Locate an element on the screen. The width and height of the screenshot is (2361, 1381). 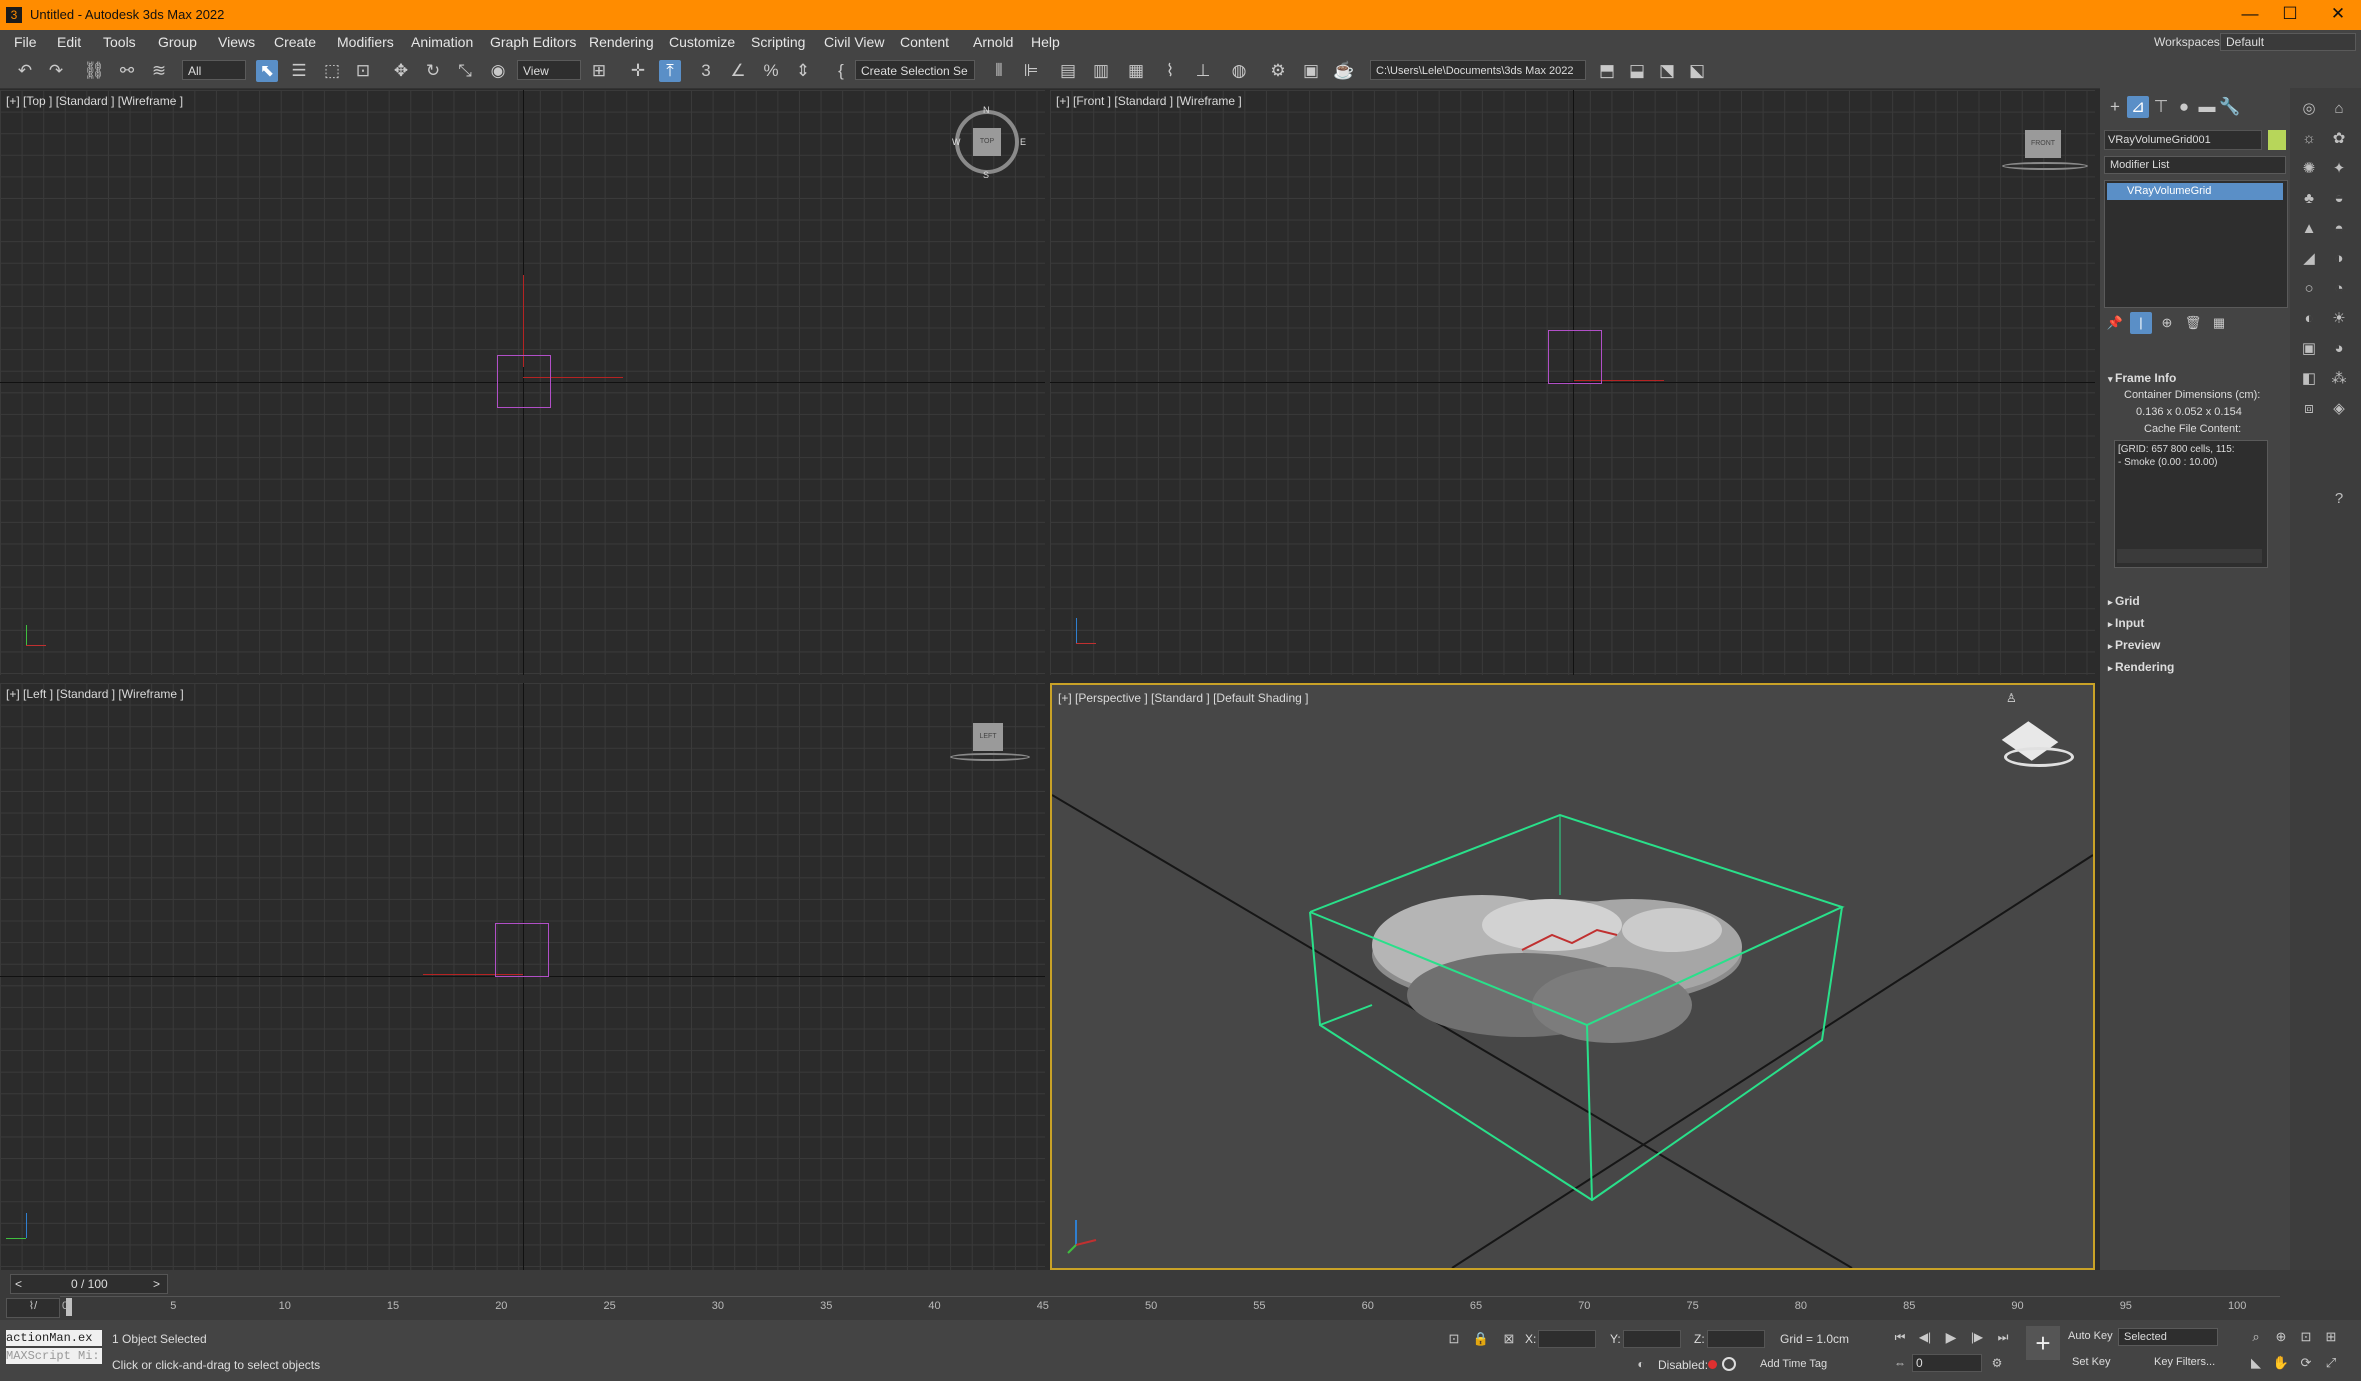
vray-clipper-icon: ◈ is located at coordinates (2339, 409).